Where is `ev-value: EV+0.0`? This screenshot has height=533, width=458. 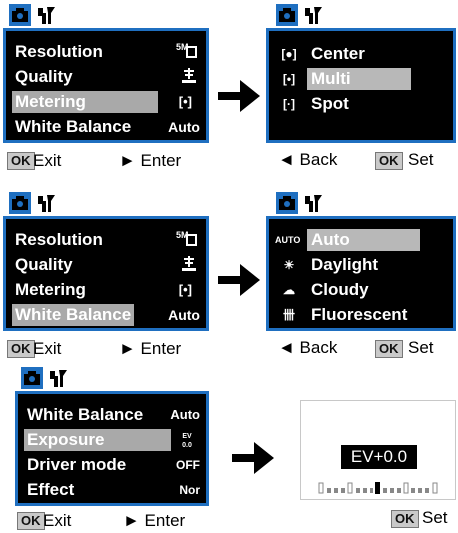
ev-value: EV+0.0 is located at coordinates (379, 456).